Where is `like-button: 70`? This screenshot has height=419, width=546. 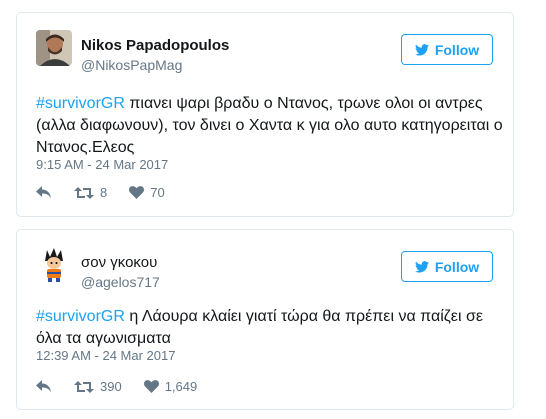
like-button: 70 is located at coordinates (147, 192).